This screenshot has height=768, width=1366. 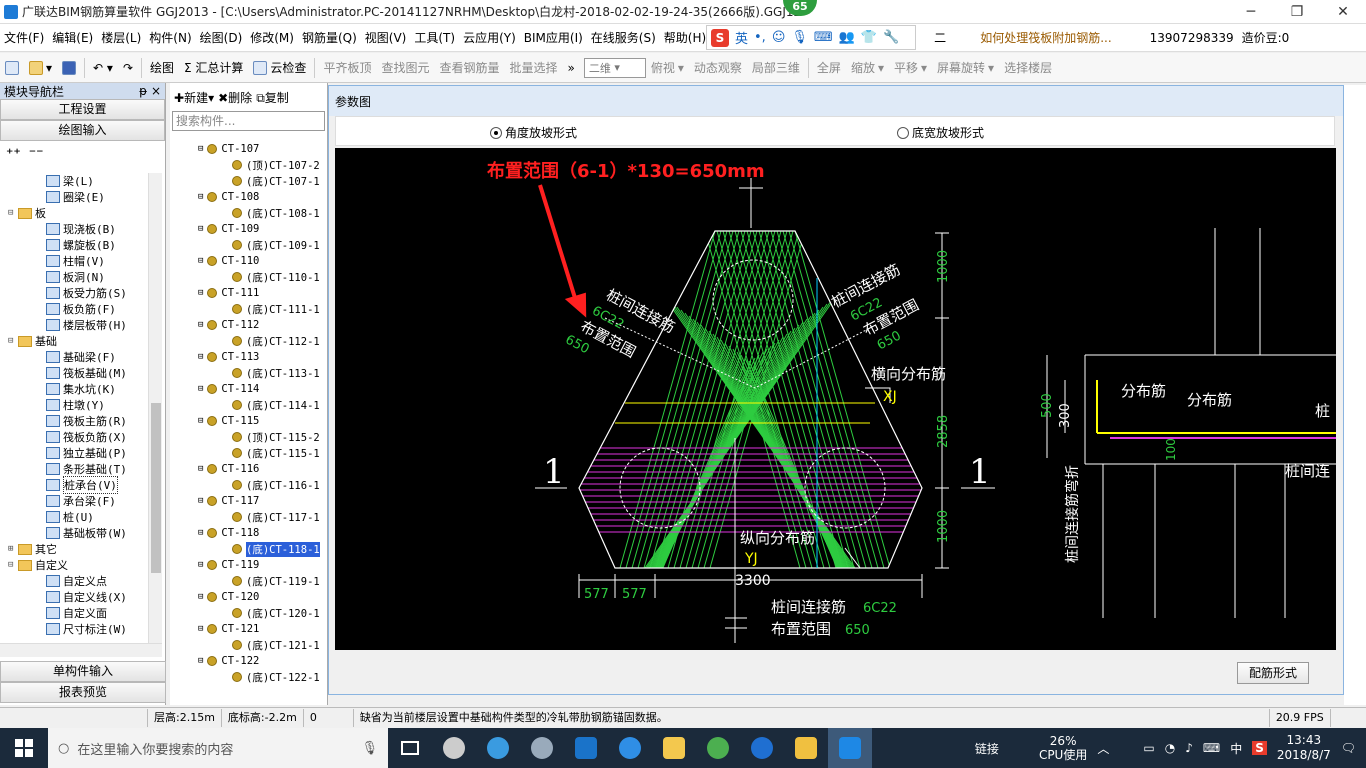 I want to click on single-component-button: 单构件输入, so click(x=83, y=671).